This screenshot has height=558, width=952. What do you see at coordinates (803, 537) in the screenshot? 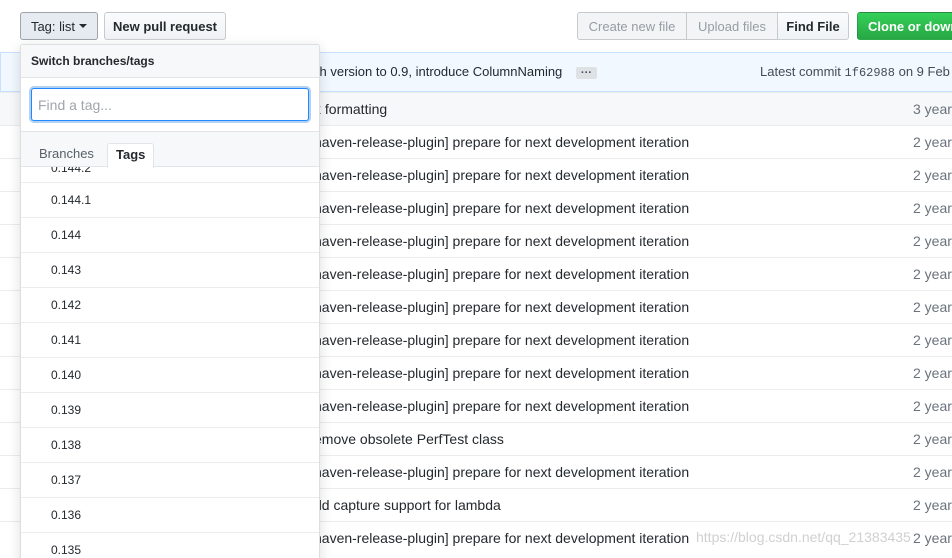
I see `watermark: https://blog.csdn.net/qq_21383435` at bounding box center [803, 537].